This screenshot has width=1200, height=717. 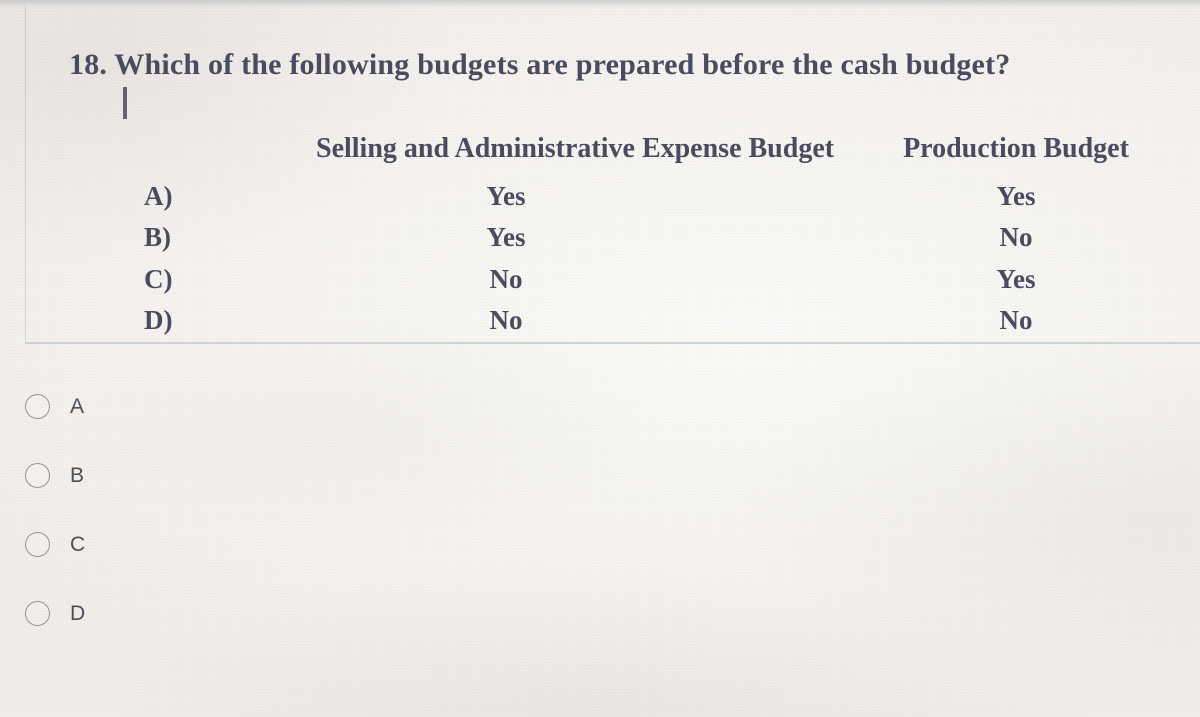 What do you see at coordinates (157, 237) in the screenshot?
I see `row-letter-b: B)` at bounding box center [157, 237].